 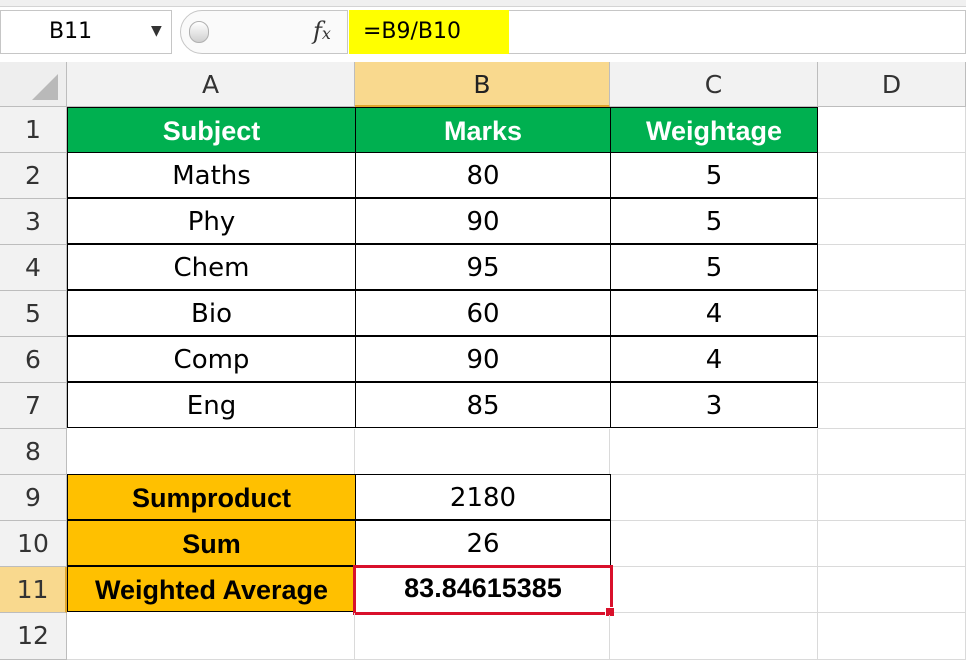 I want to click on formula-input-area, so click(x=737, y=32).